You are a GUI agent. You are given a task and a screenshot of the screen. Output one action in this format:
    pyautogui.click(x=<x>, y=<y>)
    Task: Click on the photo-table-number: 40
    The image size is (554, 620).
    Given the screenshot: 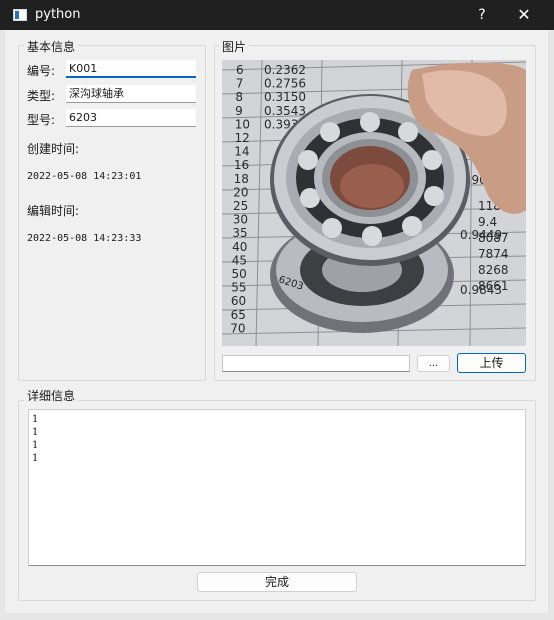 What is the action you would take?
    pyautogui.click(x=239, y=247)
    